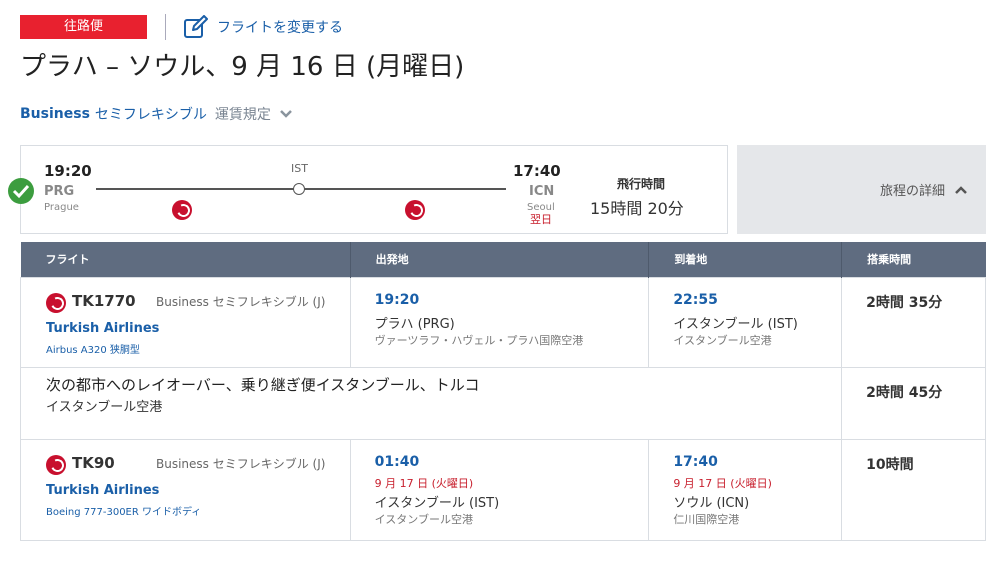  Describe the element at coordinates (913, 403) in the screenshot. I see `layover-duration-cell: 2時間 45分` at that location.